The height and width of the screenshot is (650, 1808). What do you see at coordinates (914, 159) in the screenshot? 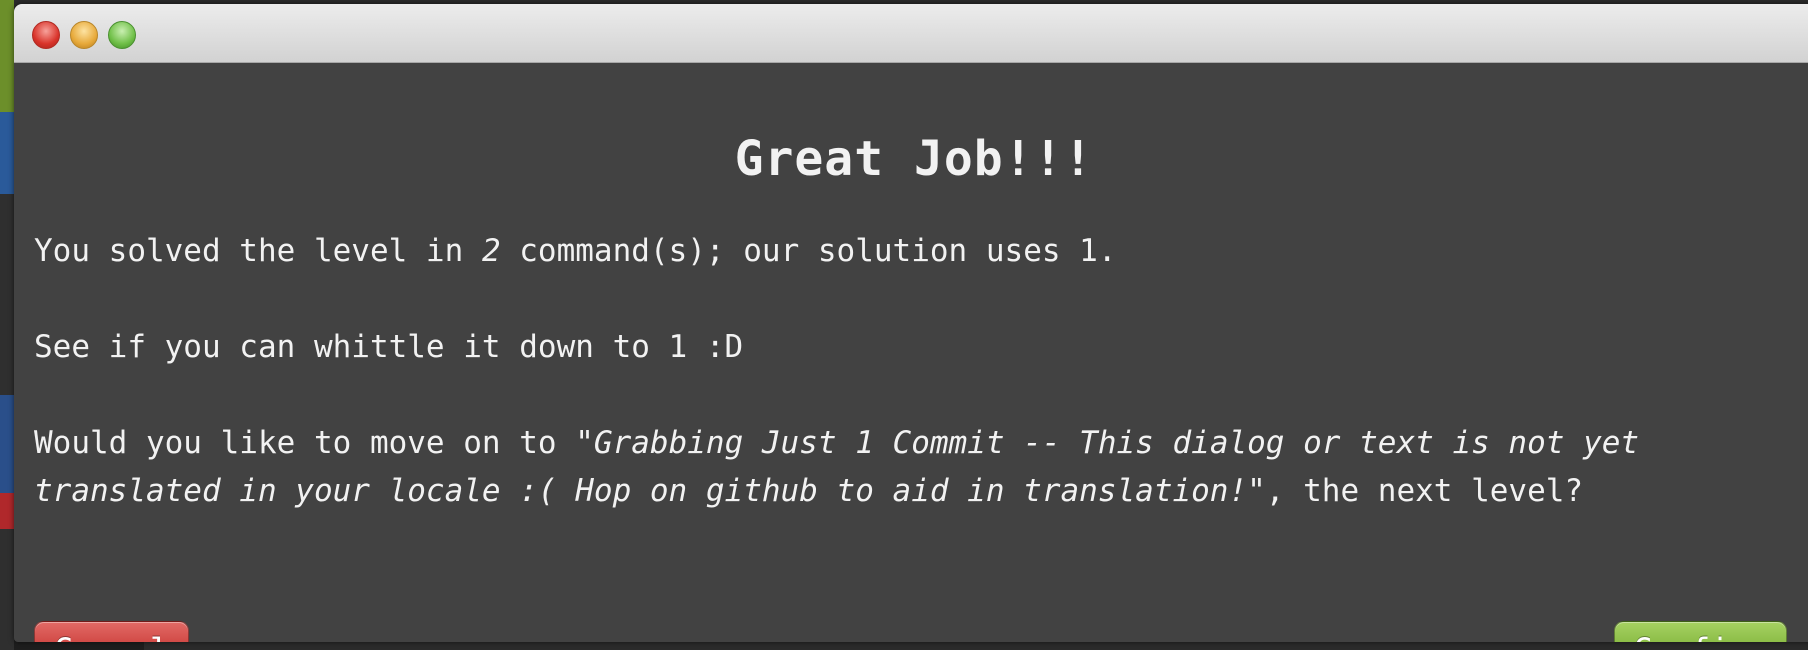
I see `dialog-heading: Great Job!!!` at bounding box center [914, 159].